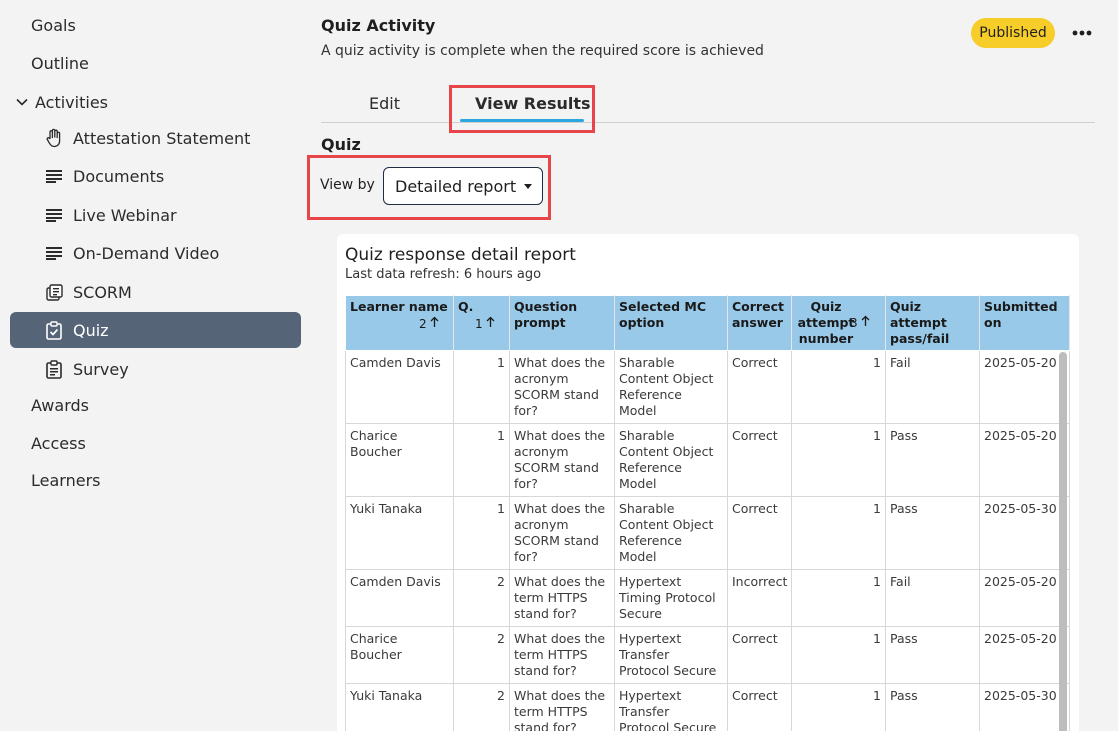  I want to click on sidebar-item-label: Survey, so click(101, 369).